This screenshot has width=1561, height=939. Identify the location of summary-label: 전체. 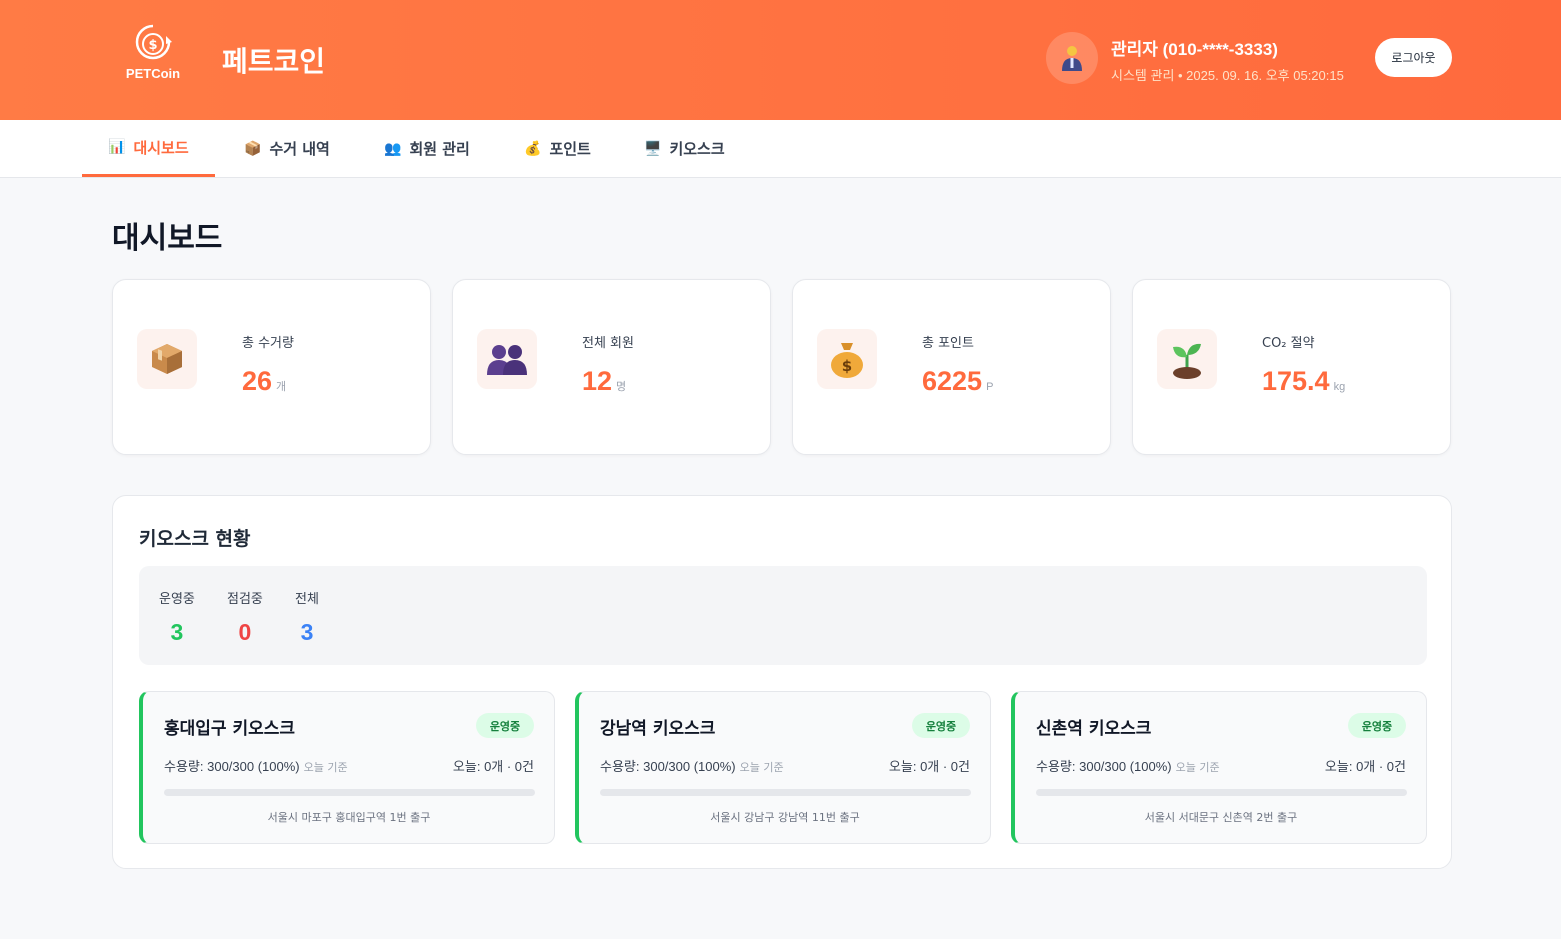
(307, 599).